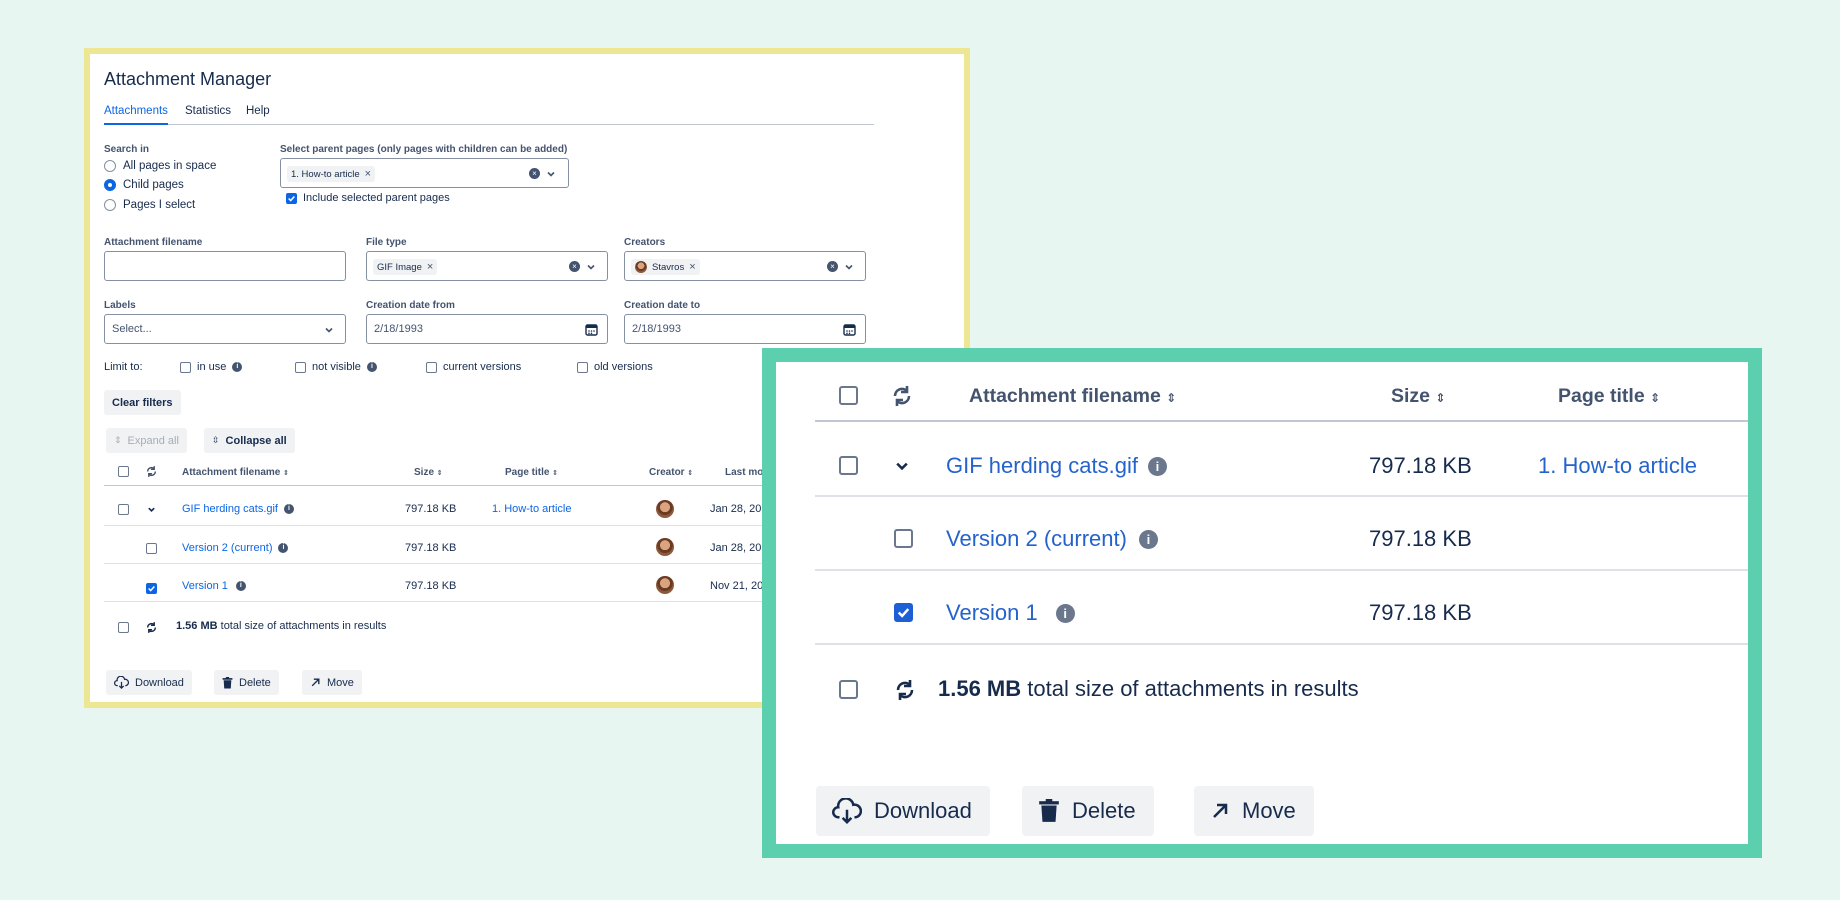  What do you see at coordinates (159, 205) in the screenshot?
I see `radio-label: Pages I select` at bounding box center [159, 205].